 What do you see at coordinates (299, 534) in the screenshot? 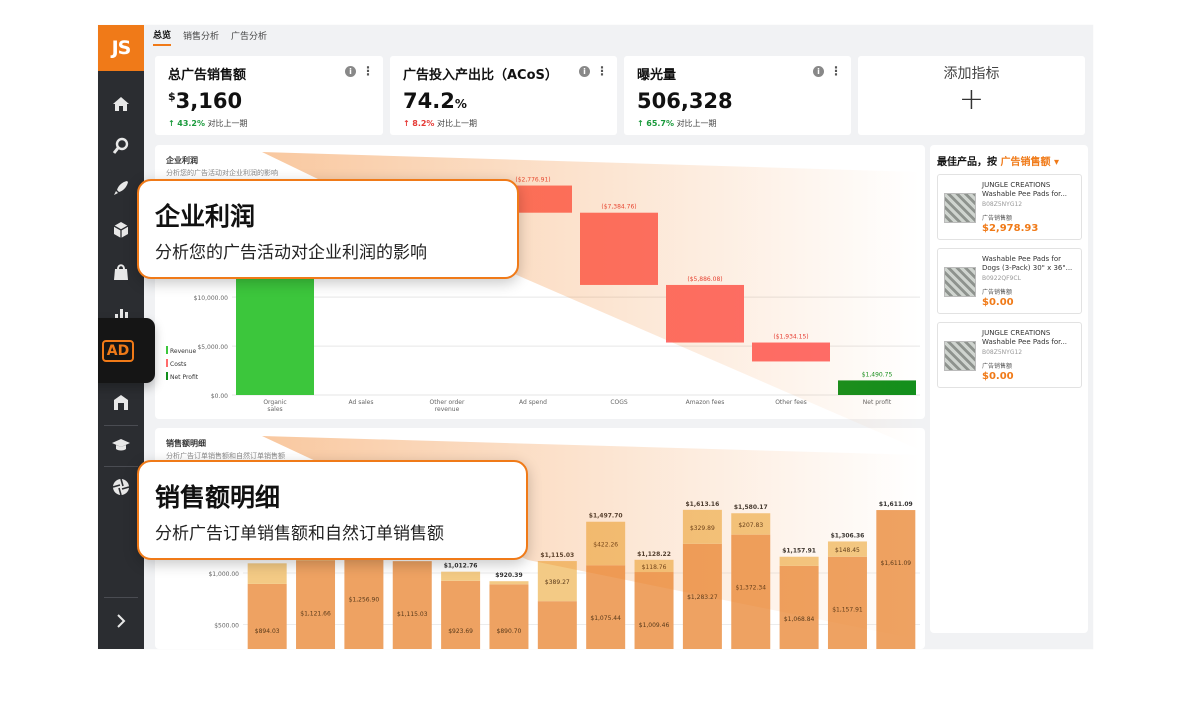
I see `callout-subtitle: 分析广告订单销售额和自然订单销售额` at bounding box center [299, 534].